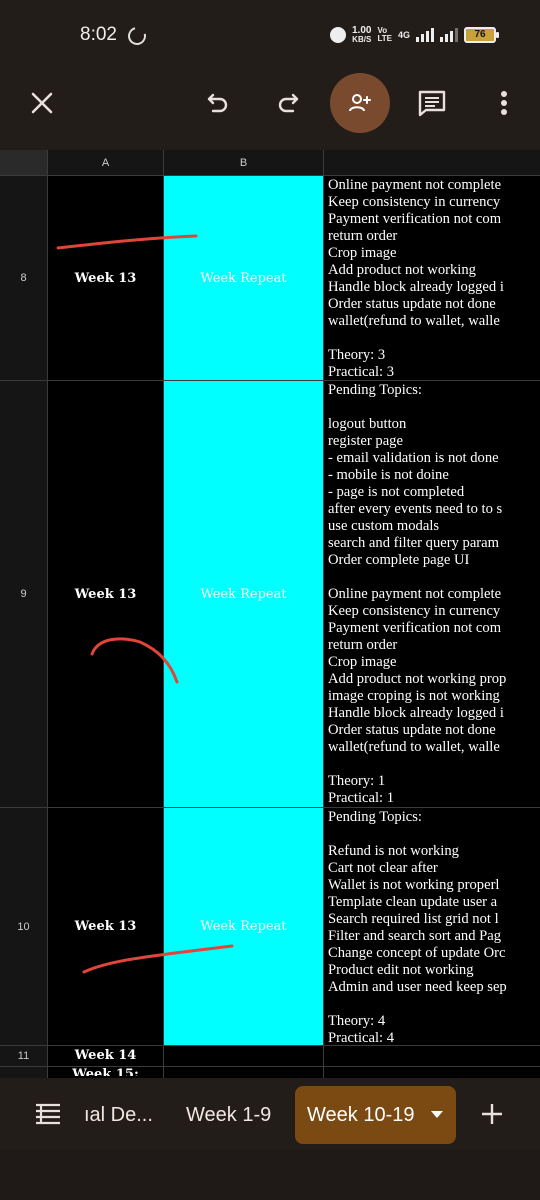  I want to click on row-number: 8, so click(24, 278).